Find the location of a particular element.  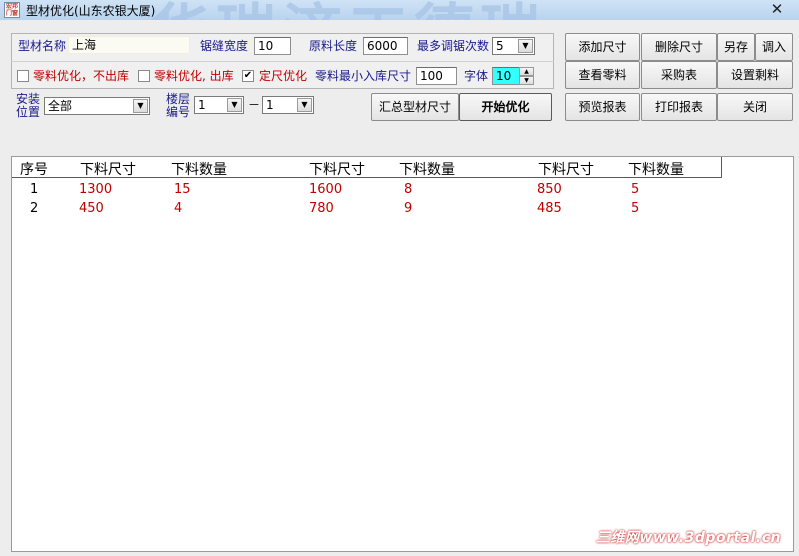

font-size-input: 10 is located at coordinates (506, 76).